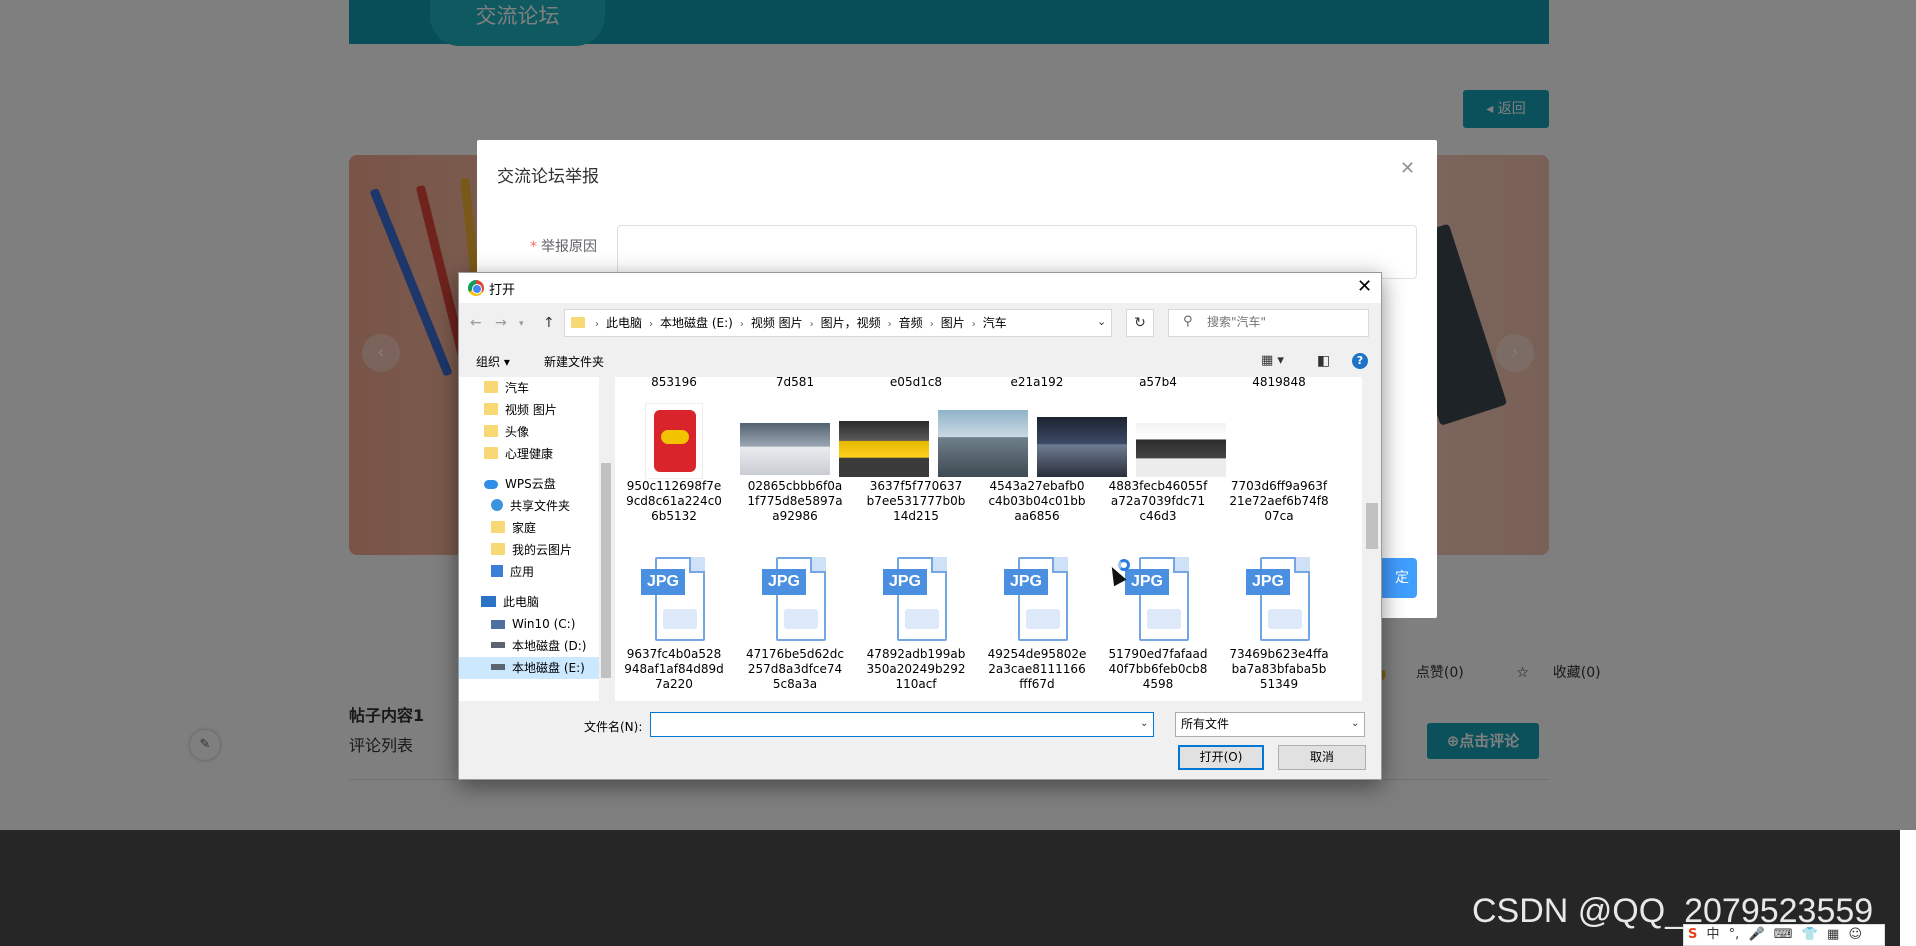 Image resolution: width=1916 pixels, height=946 pixels. Describe the element at coordinates (529, 388) in the screenshot. I see `nav-item: 汽车` at that location.